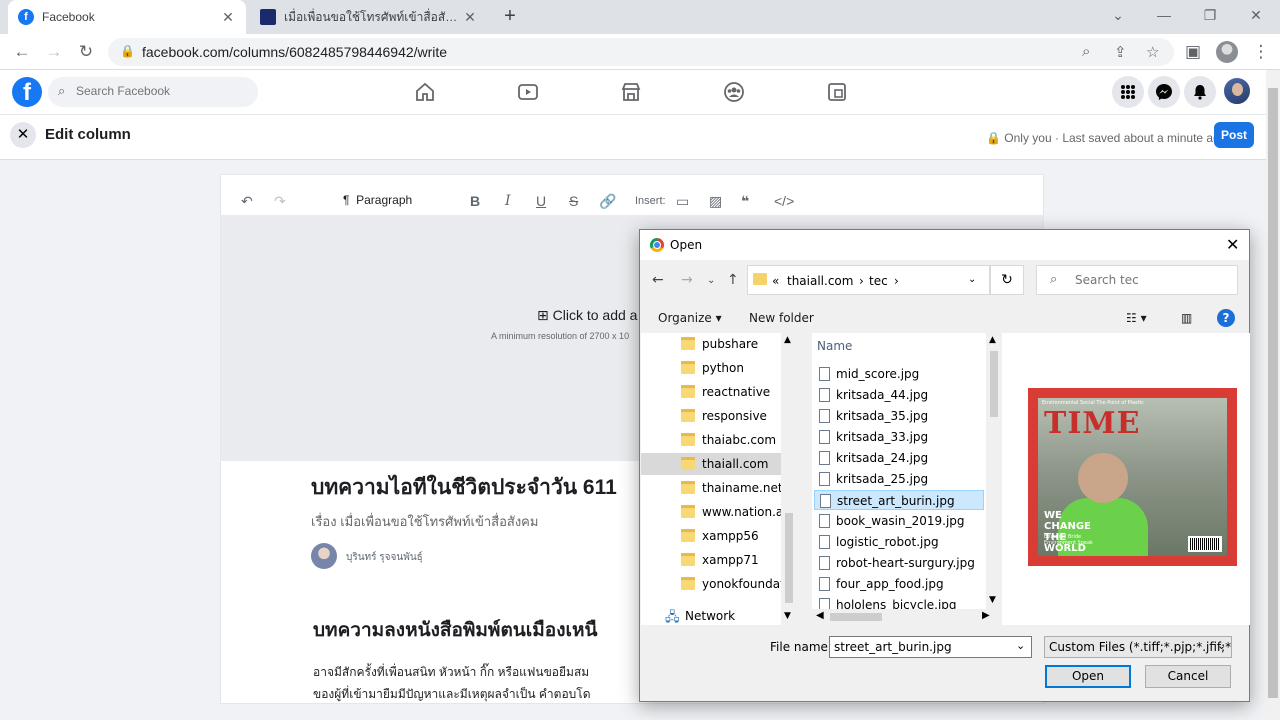 The height and width of the screenshot is (720, 1280). Describe the element at coordinates (733, 280) in the screenshot. I see `up-folder-icon: ↑` at that location.